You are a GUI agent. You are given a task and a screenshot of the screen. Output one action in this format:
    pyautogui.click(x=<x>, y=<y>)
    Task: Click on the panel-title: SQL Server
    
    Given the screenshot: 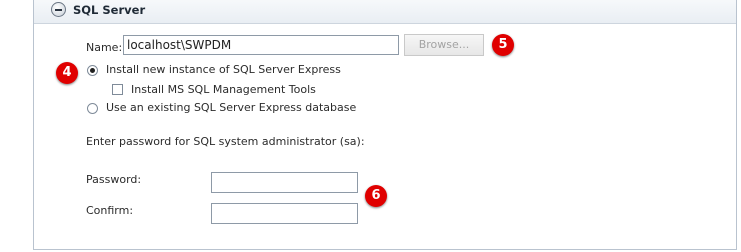 What is the action you would take?
    pyautogui.click(x=109, y=10)
    